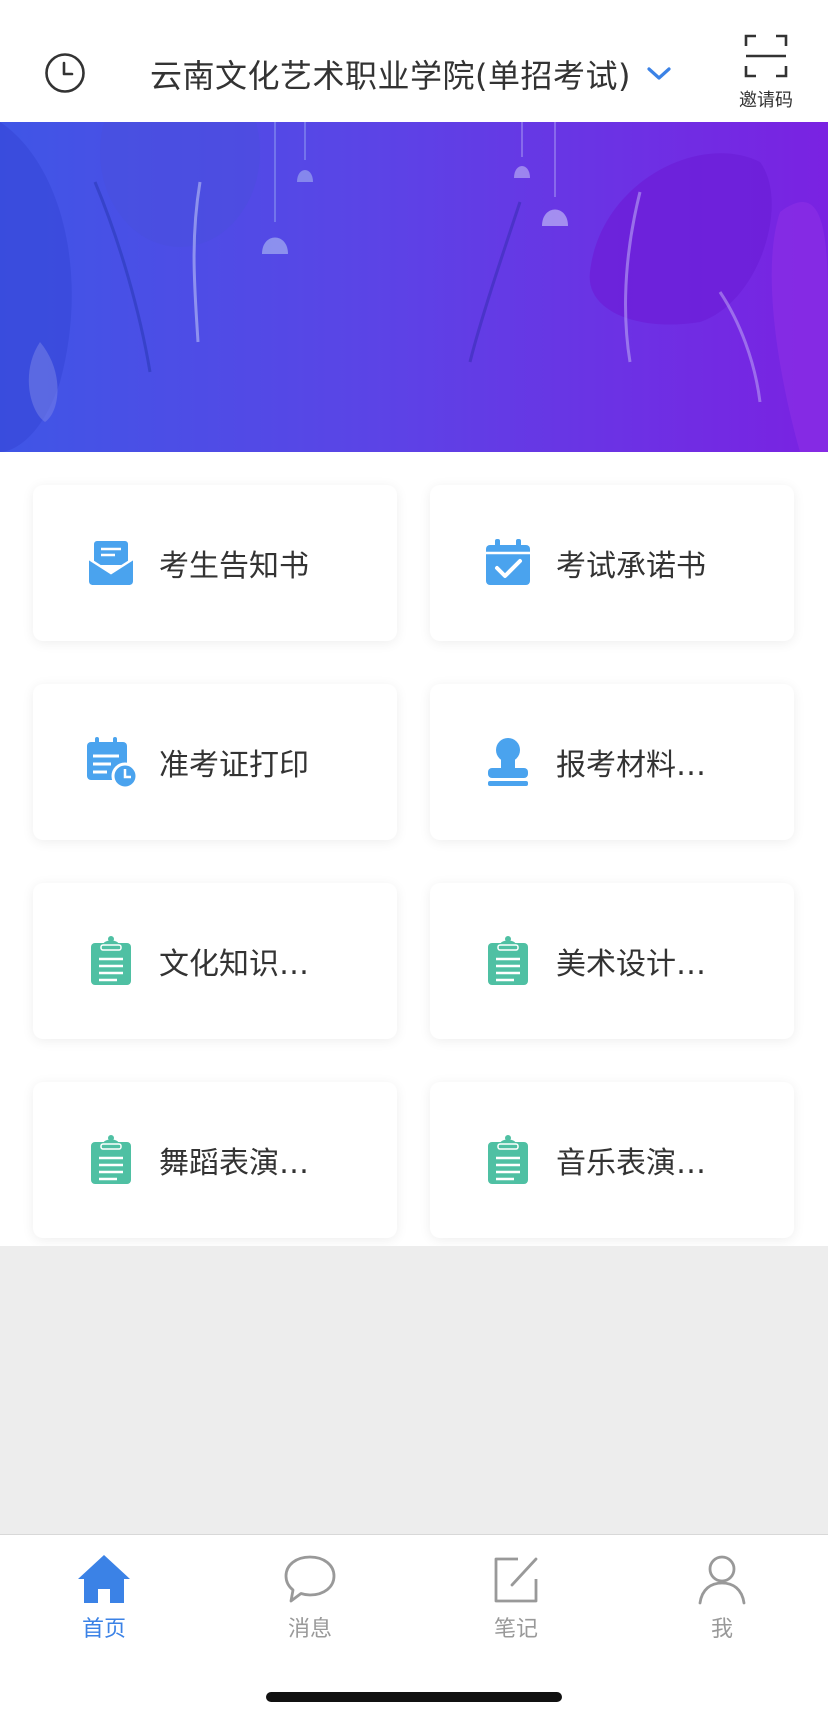 The width and height of the screenshot is (828, 1720). Describe the element at coordinates (104, 1579) in the screenshot. I see `home-icon` at that location.